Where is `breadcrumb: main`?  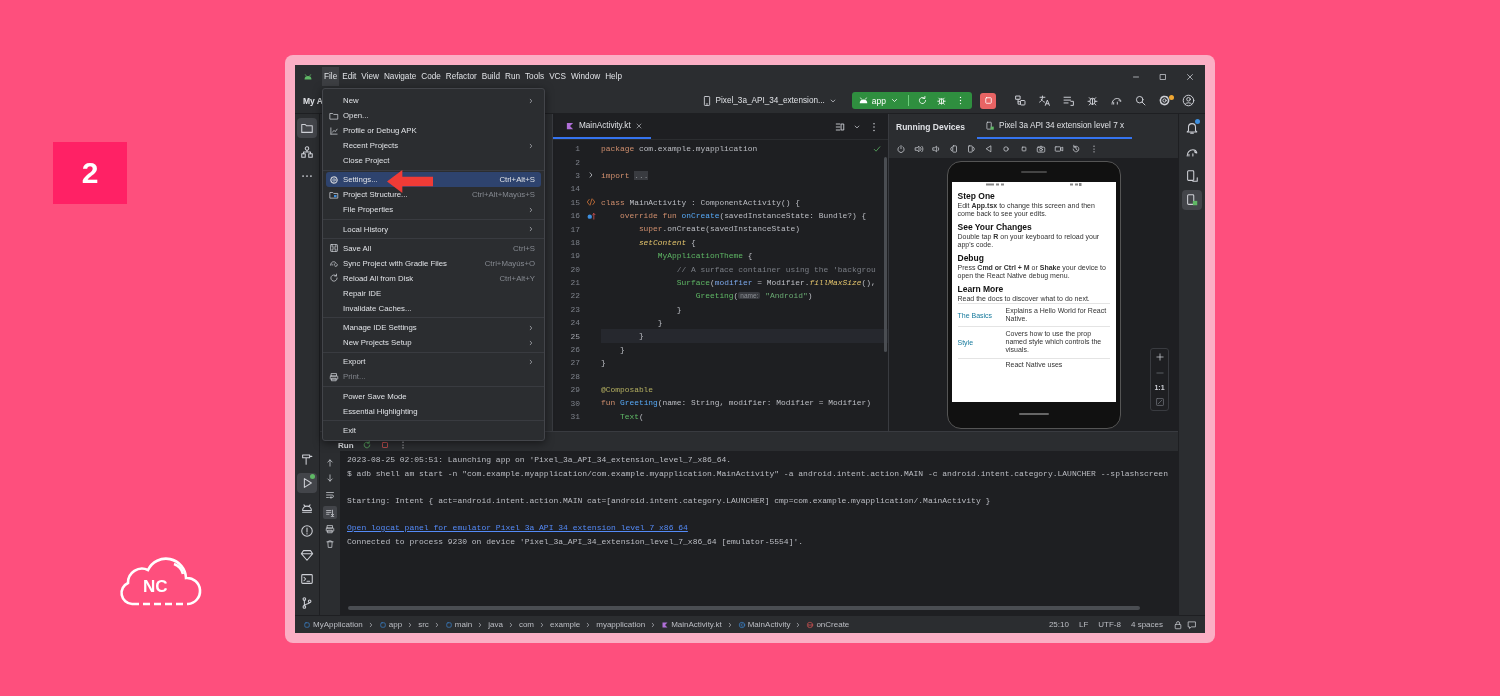
breadcrumb: main is located at coordinates (458, 624).